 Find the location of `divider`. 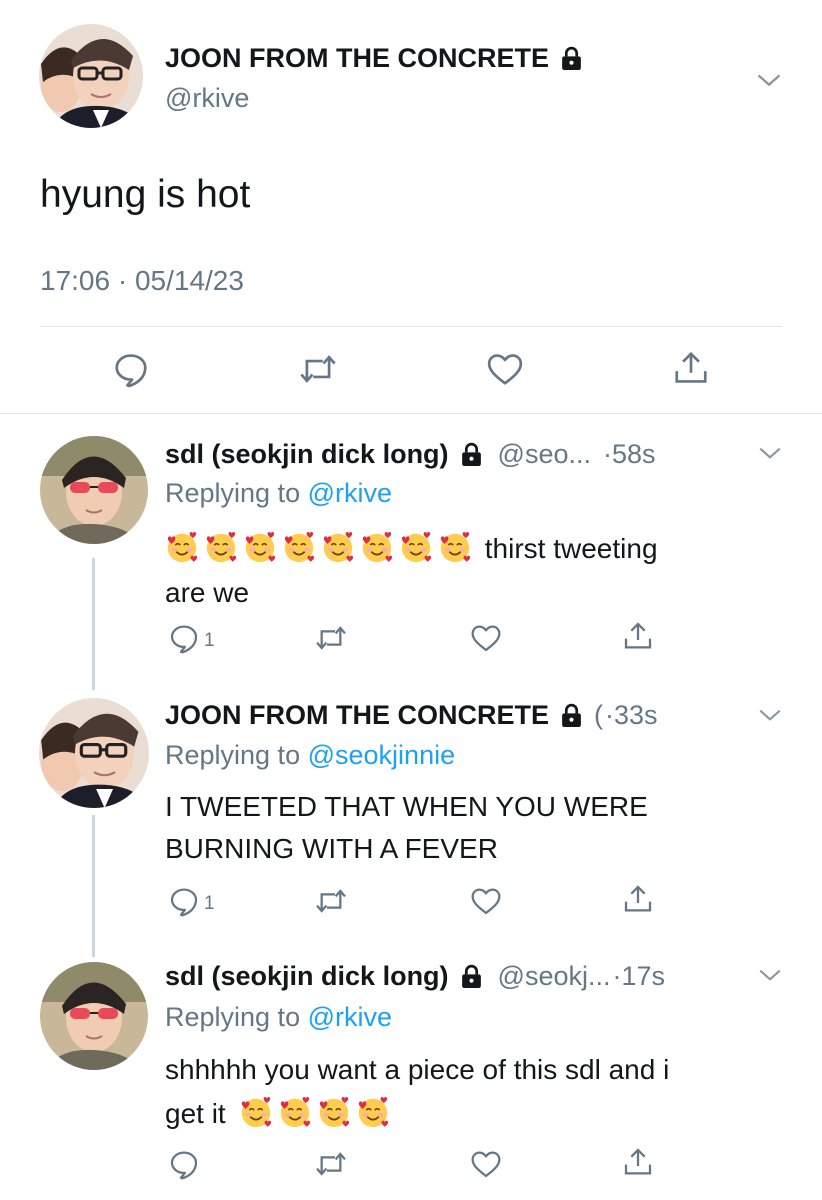

divider is located at coordinates (411, 326).